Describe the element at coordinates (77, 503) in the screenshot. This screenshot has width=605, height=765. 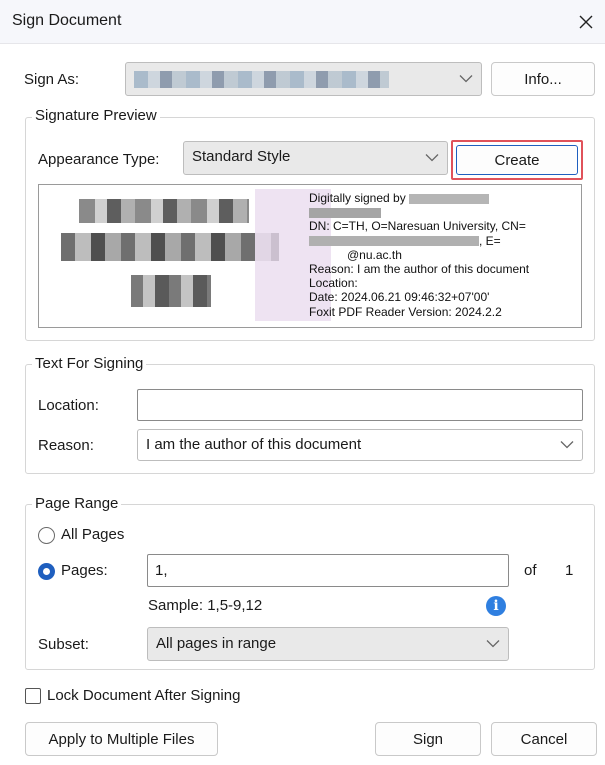
I see `page-range-legend: Page Range` at that location.